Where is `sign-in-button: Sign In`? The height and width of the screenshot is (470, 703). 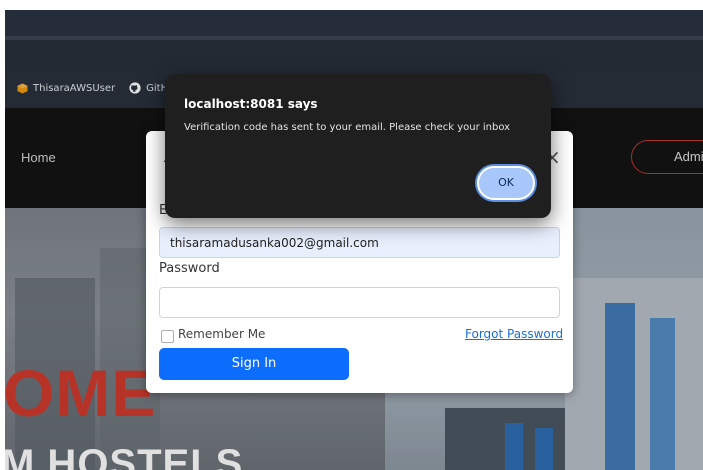 sign-in-button: Sign In is located at coordinates (254, 364).